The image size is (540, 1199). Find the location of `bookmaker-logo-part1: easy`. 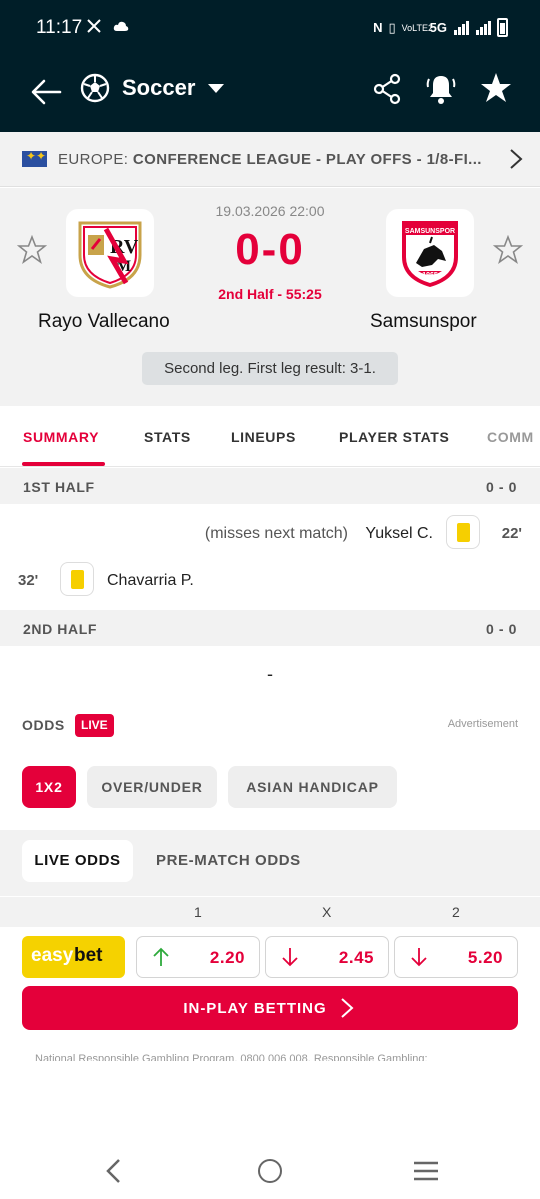

bookmaker-logo-part1: easy is located at coordinates (52, 955).